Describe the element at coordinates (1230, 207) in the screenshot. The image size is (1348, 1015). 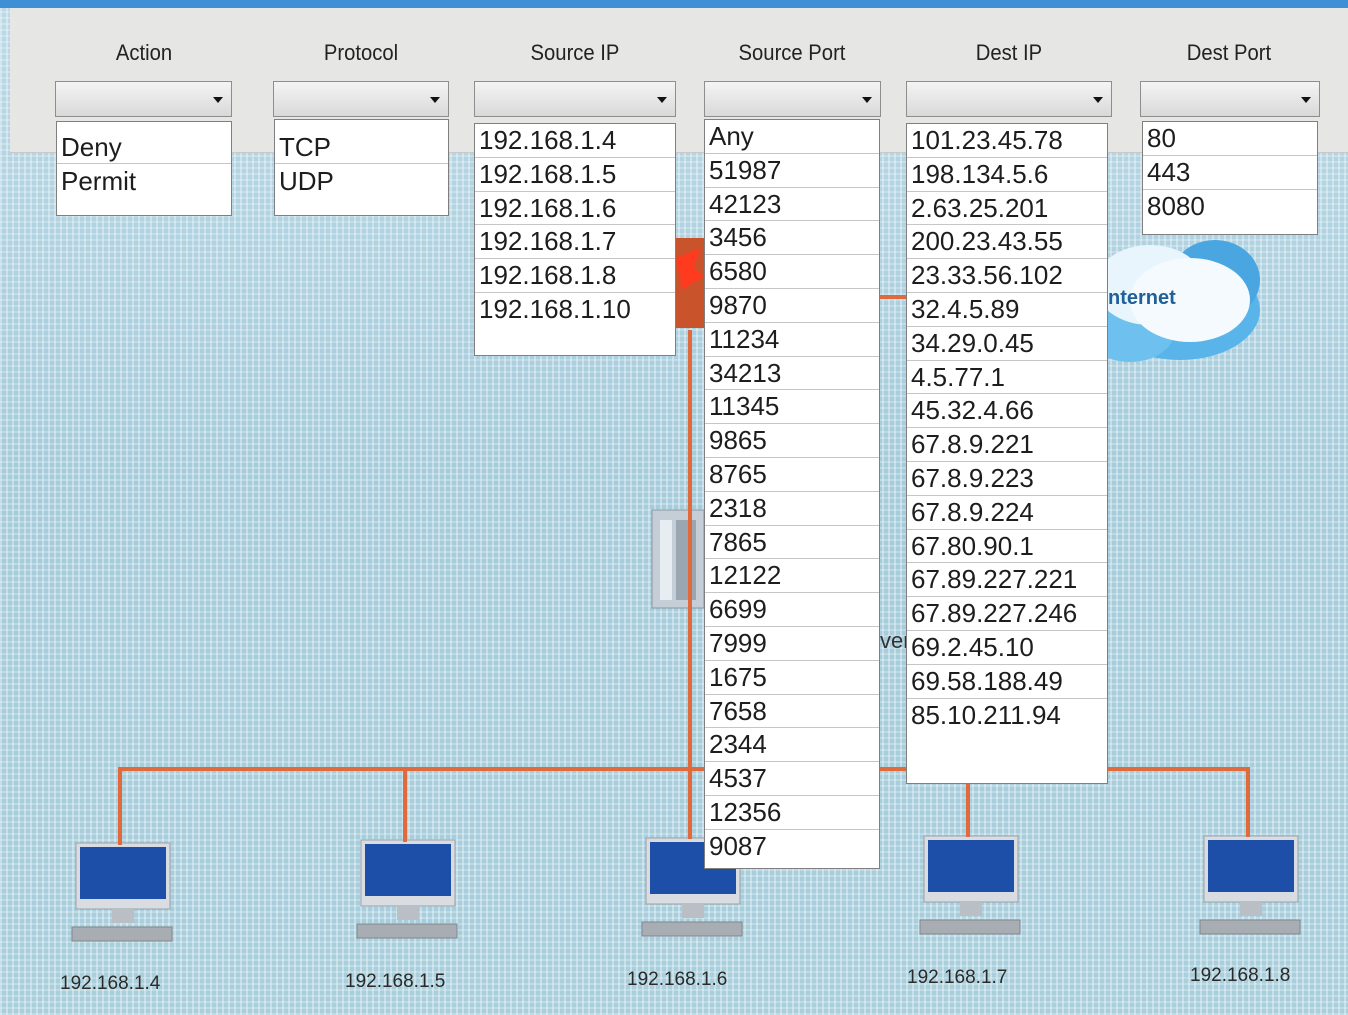
I see `dropdown-option: 8080` at that location.